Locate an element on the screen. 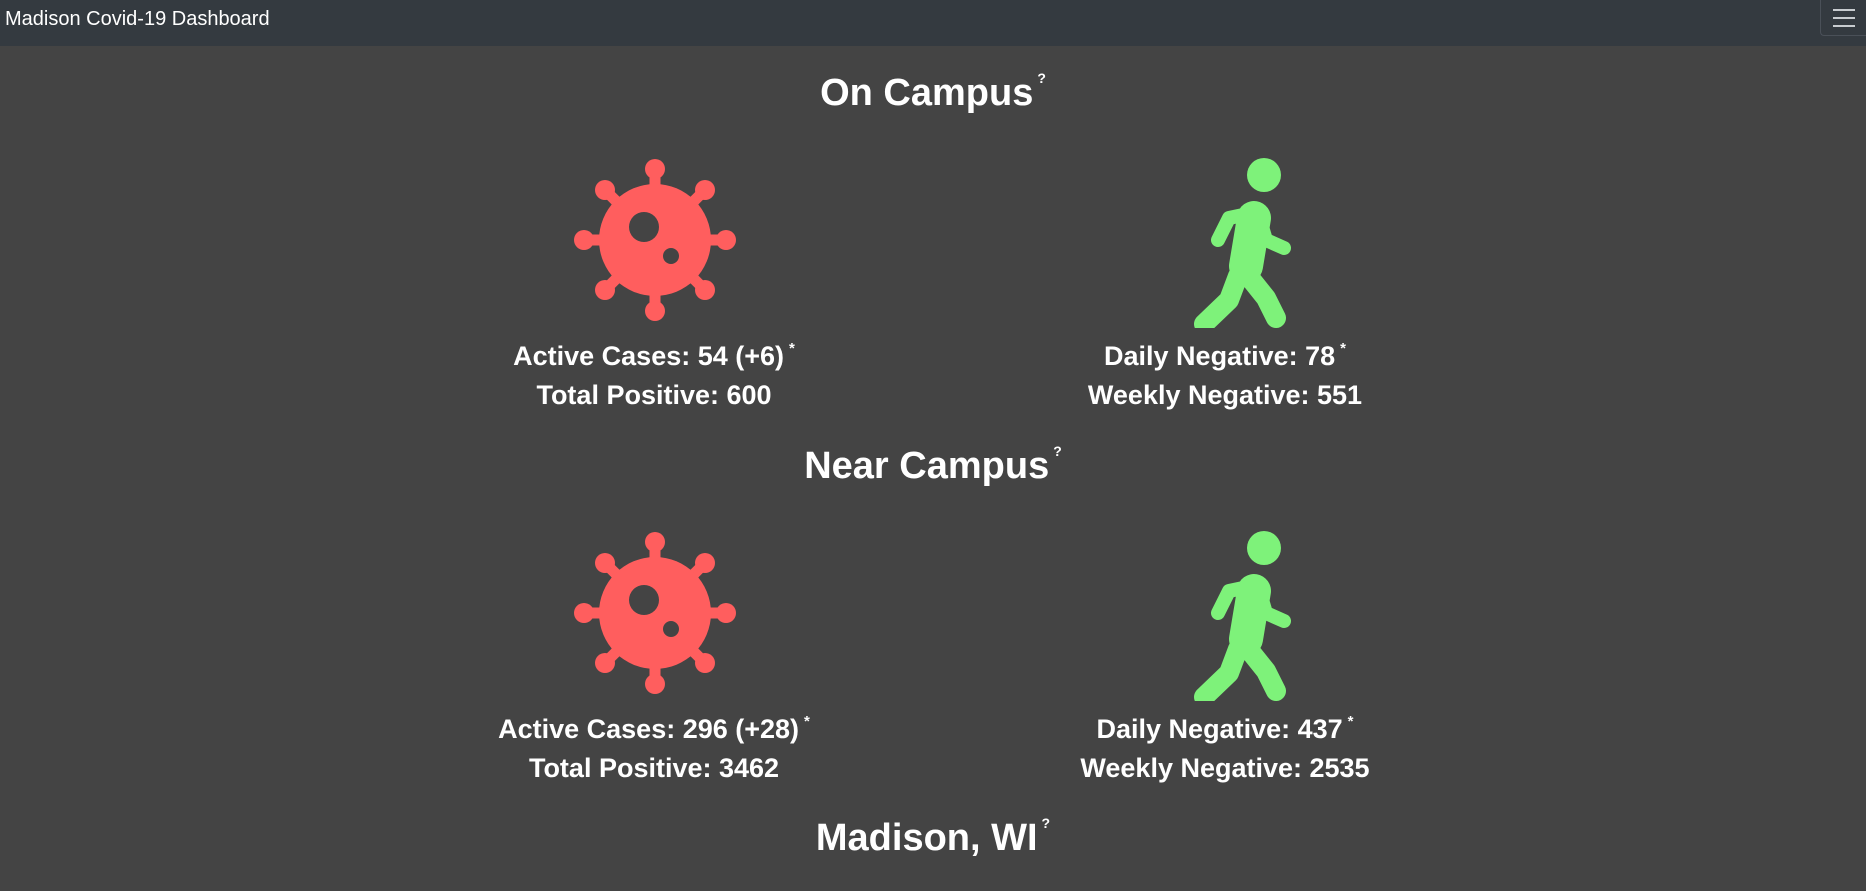 This screenshot has width=1866, height=891. total-positive-stat: Total Positive: 600 is located at coordinates (654, 395).